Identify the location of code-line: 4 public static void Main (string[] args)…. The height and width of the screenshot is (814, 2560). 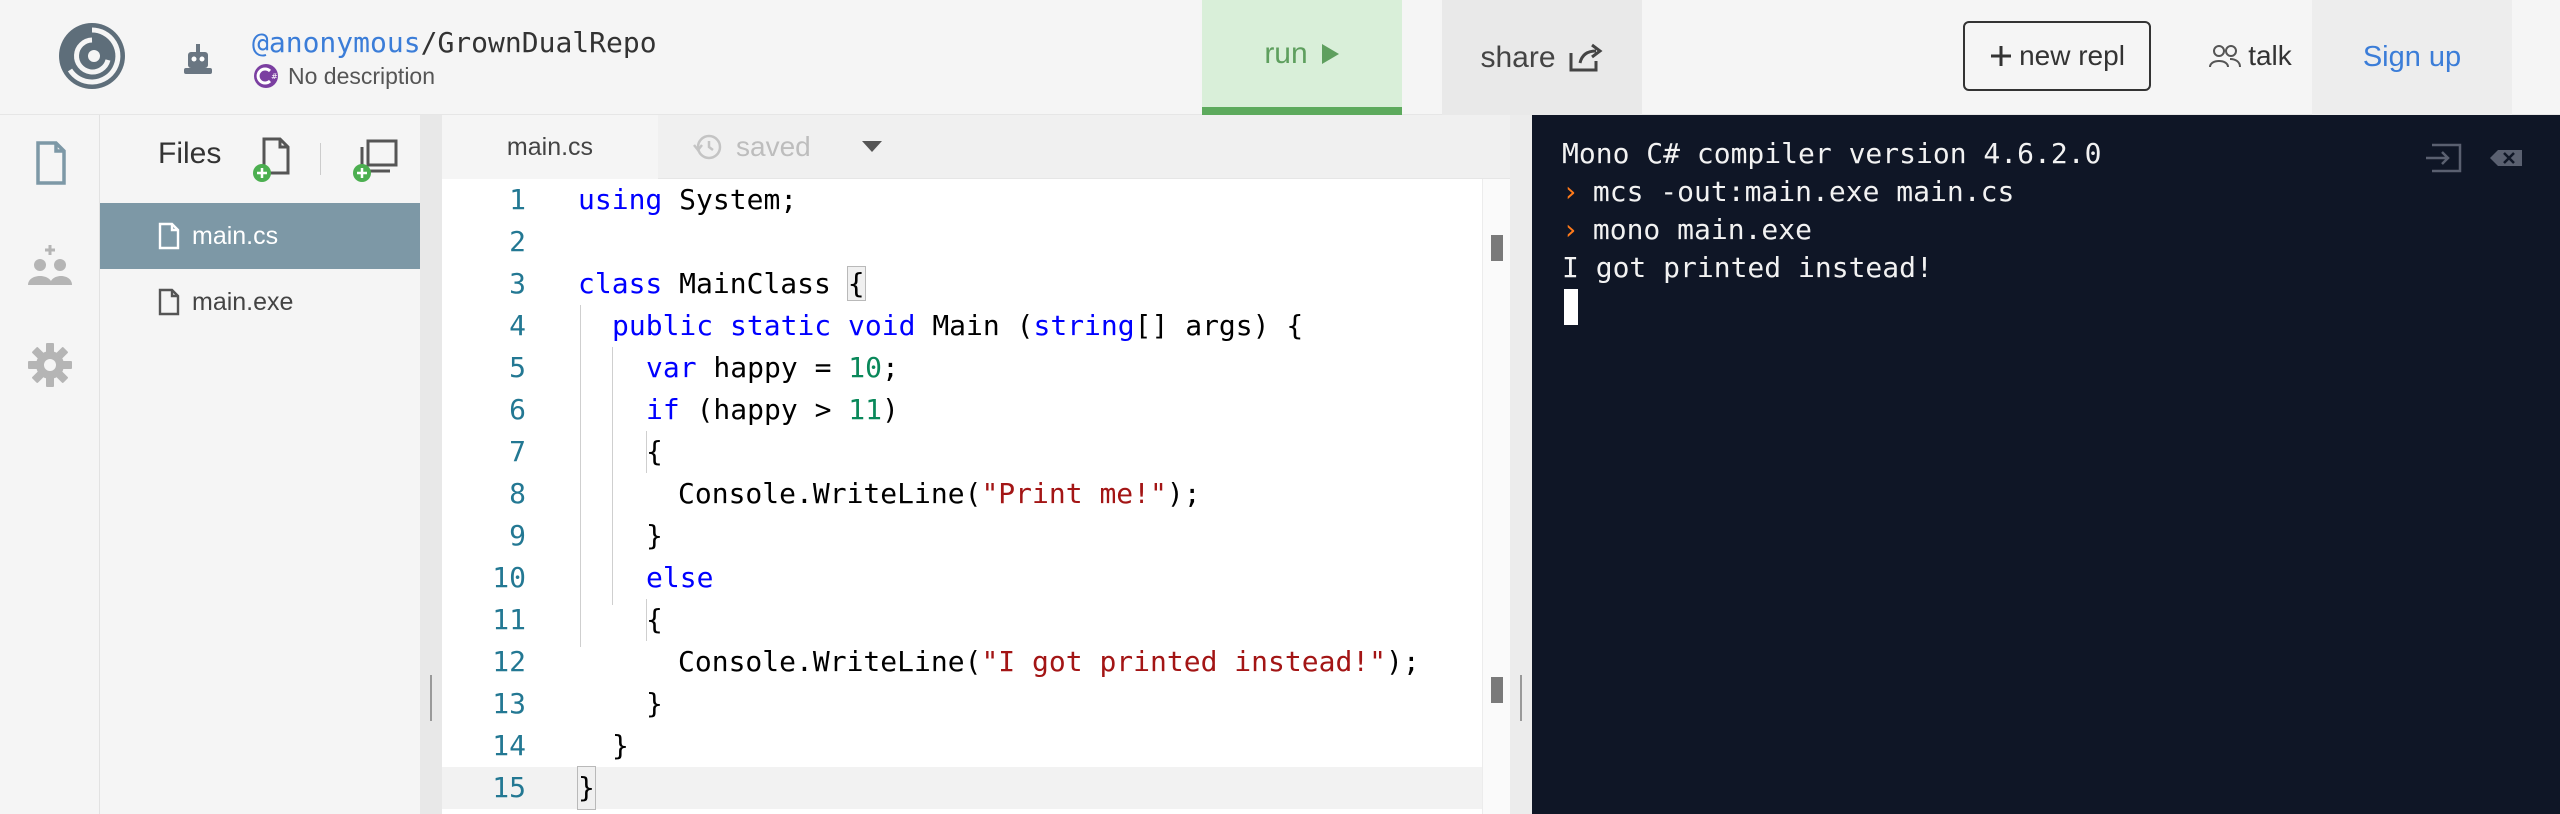
(962, 326).